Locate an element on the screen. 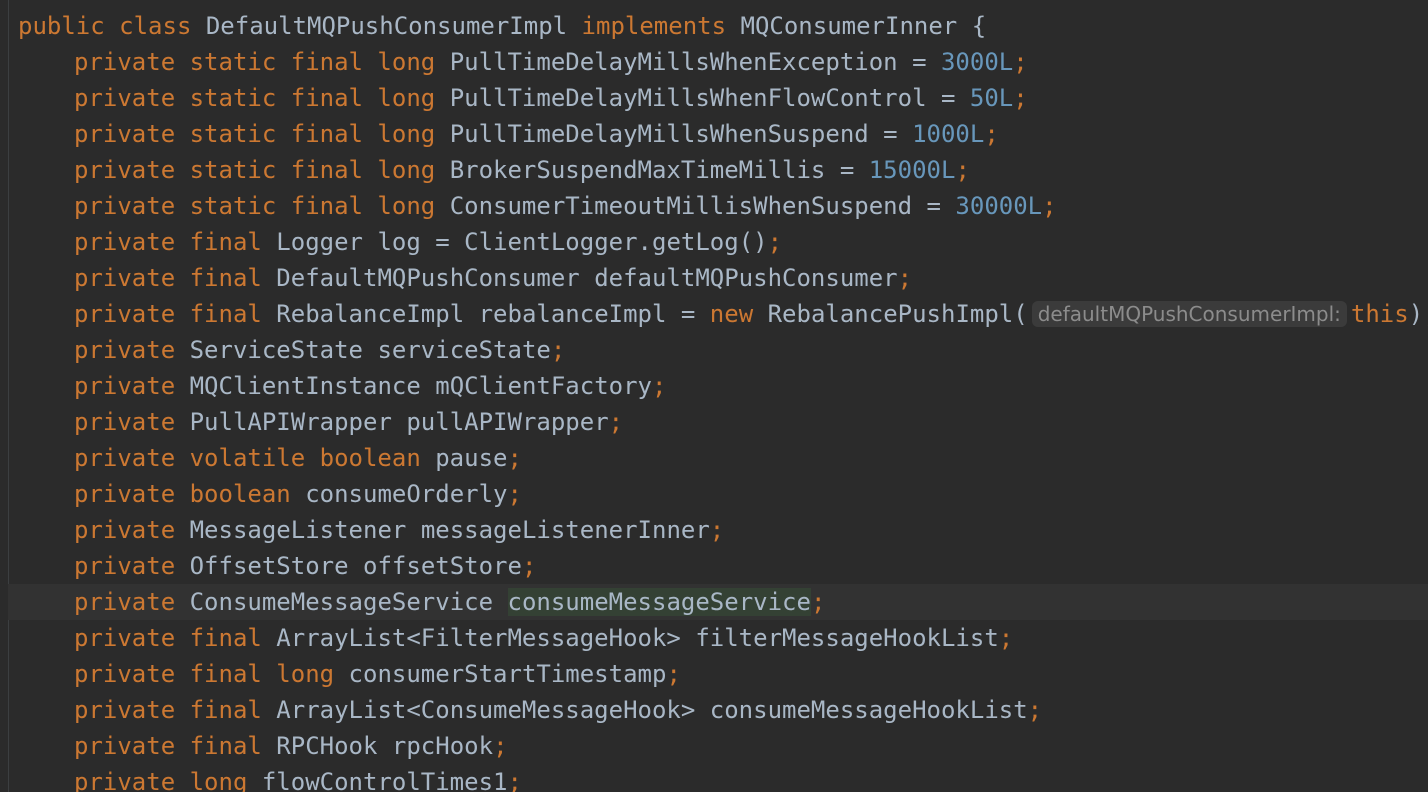 The width and height of the screenshot is (1428, 792). field-name: filterMessageHookList is located at coordinates (846, 638).